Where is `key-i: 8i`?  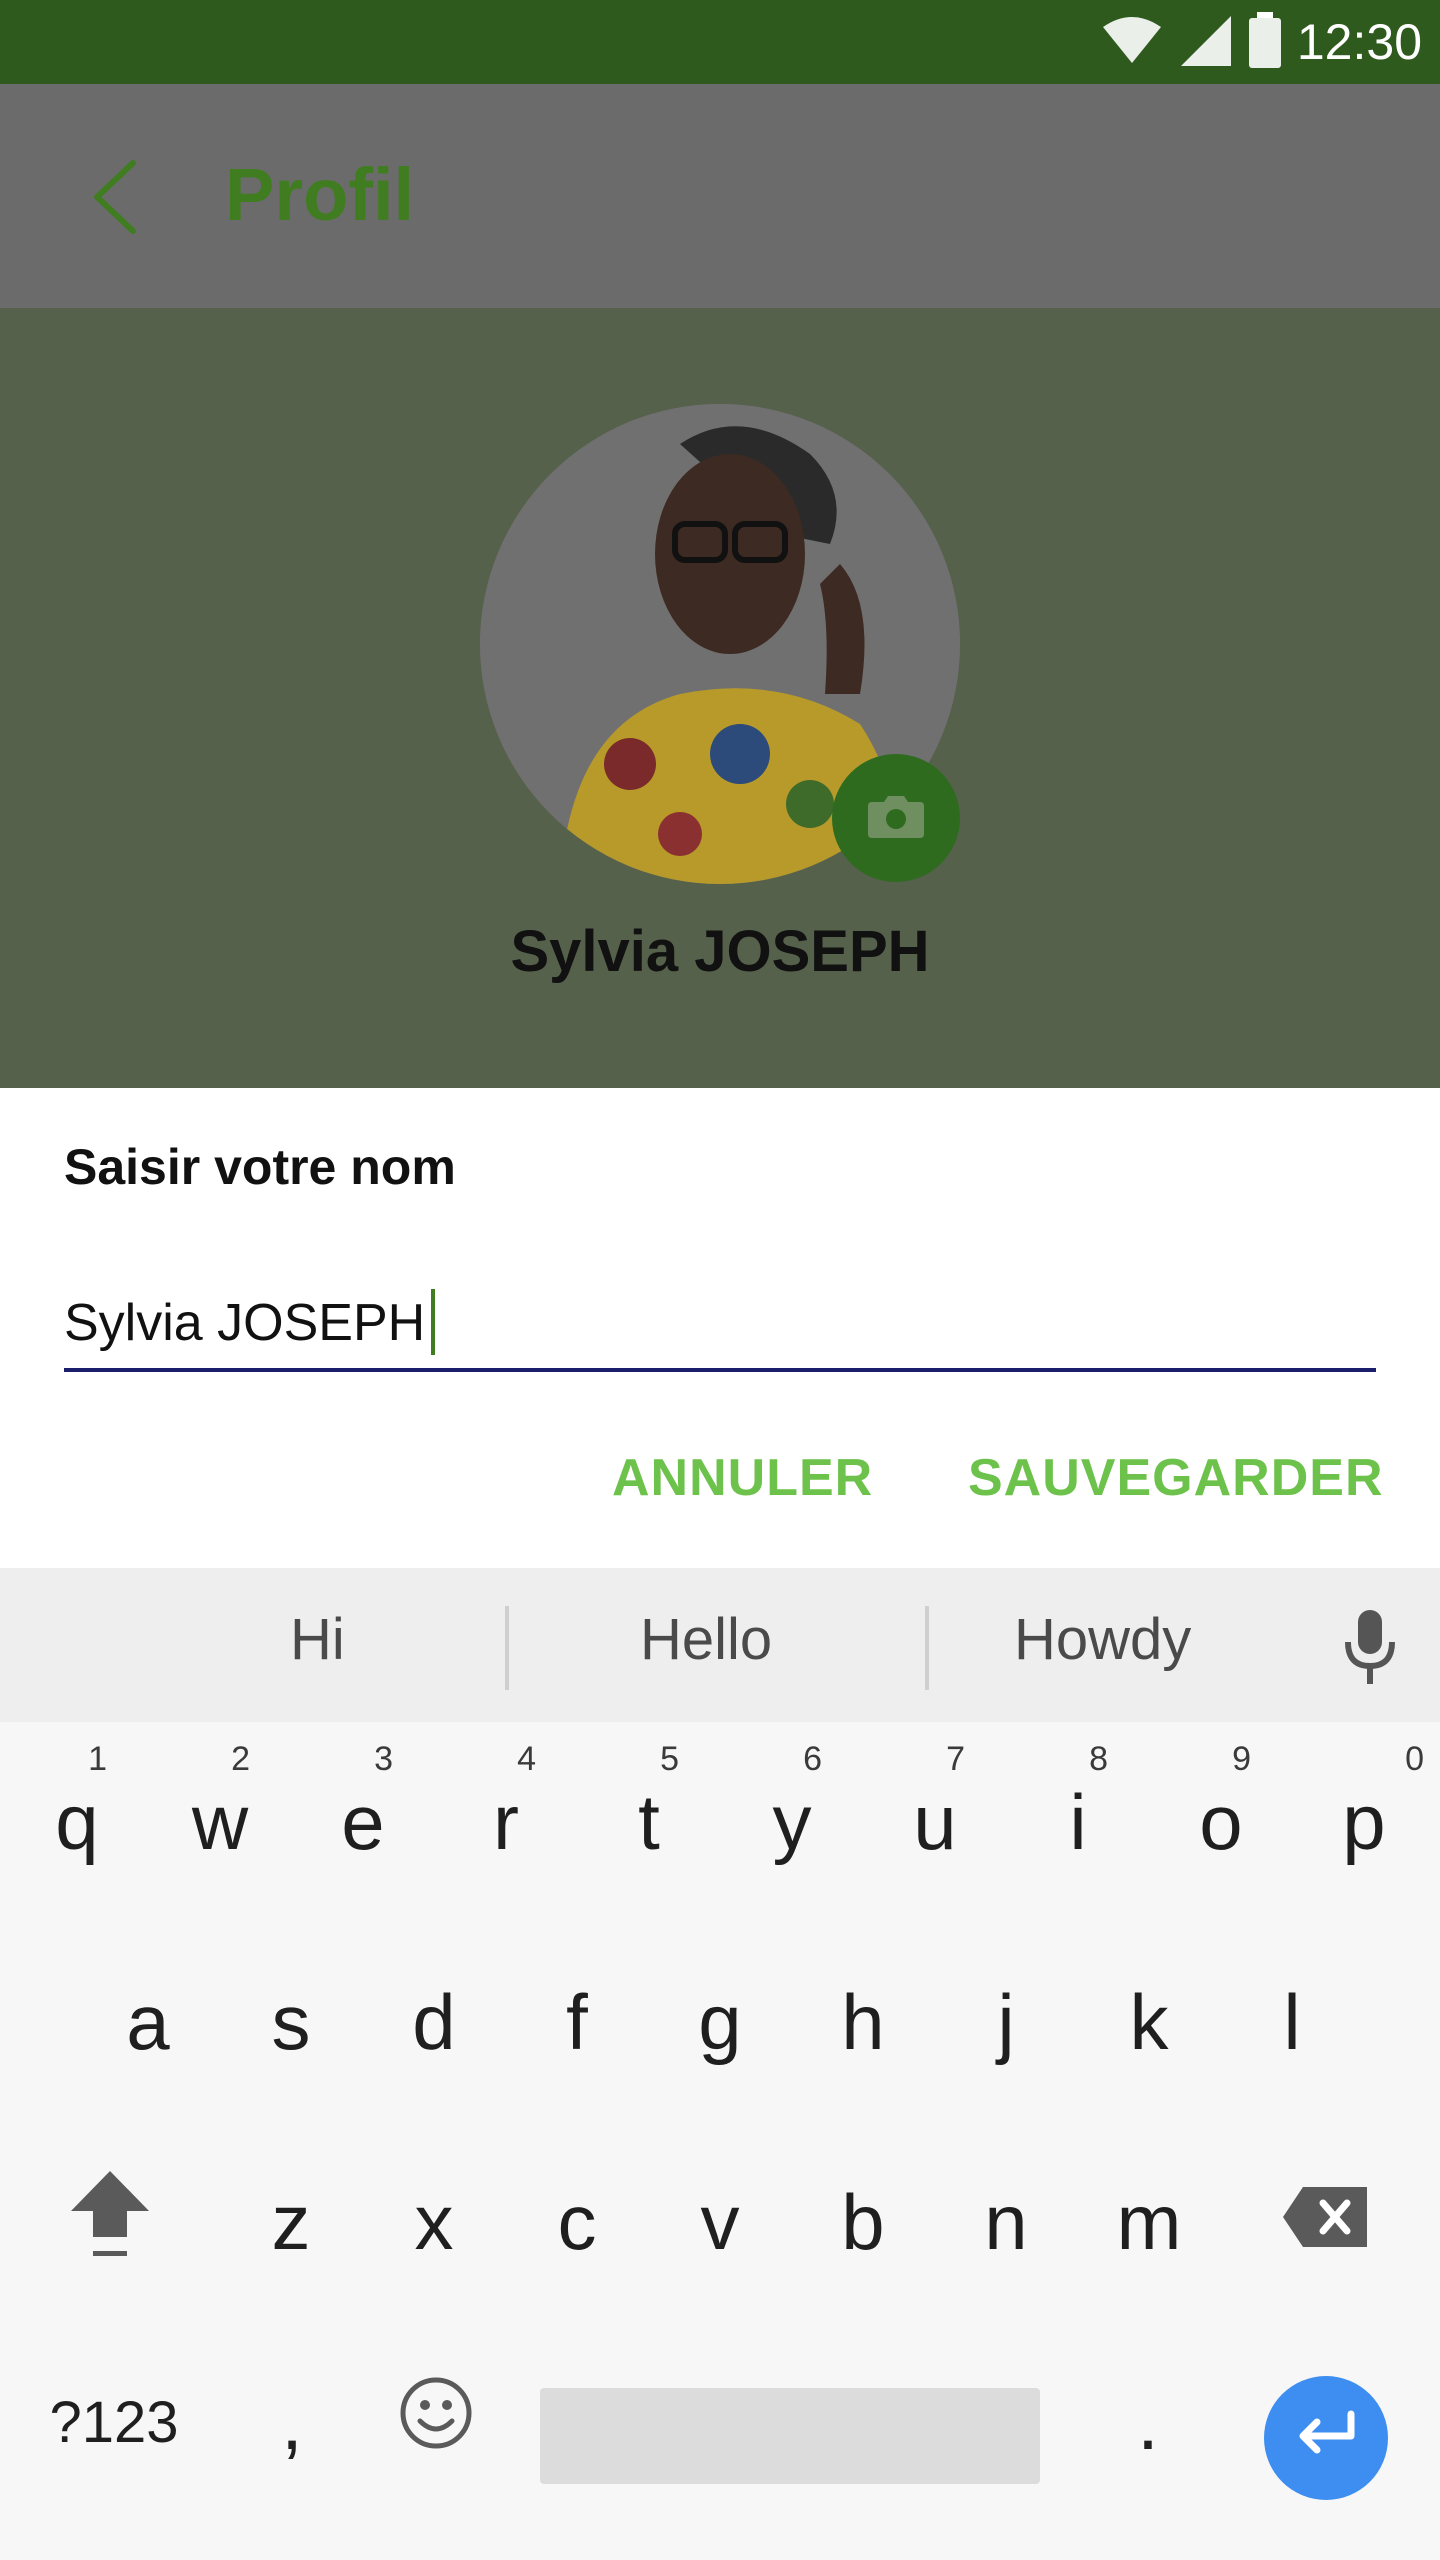 key-i: 8i is located at coordinates (1078, 1822).